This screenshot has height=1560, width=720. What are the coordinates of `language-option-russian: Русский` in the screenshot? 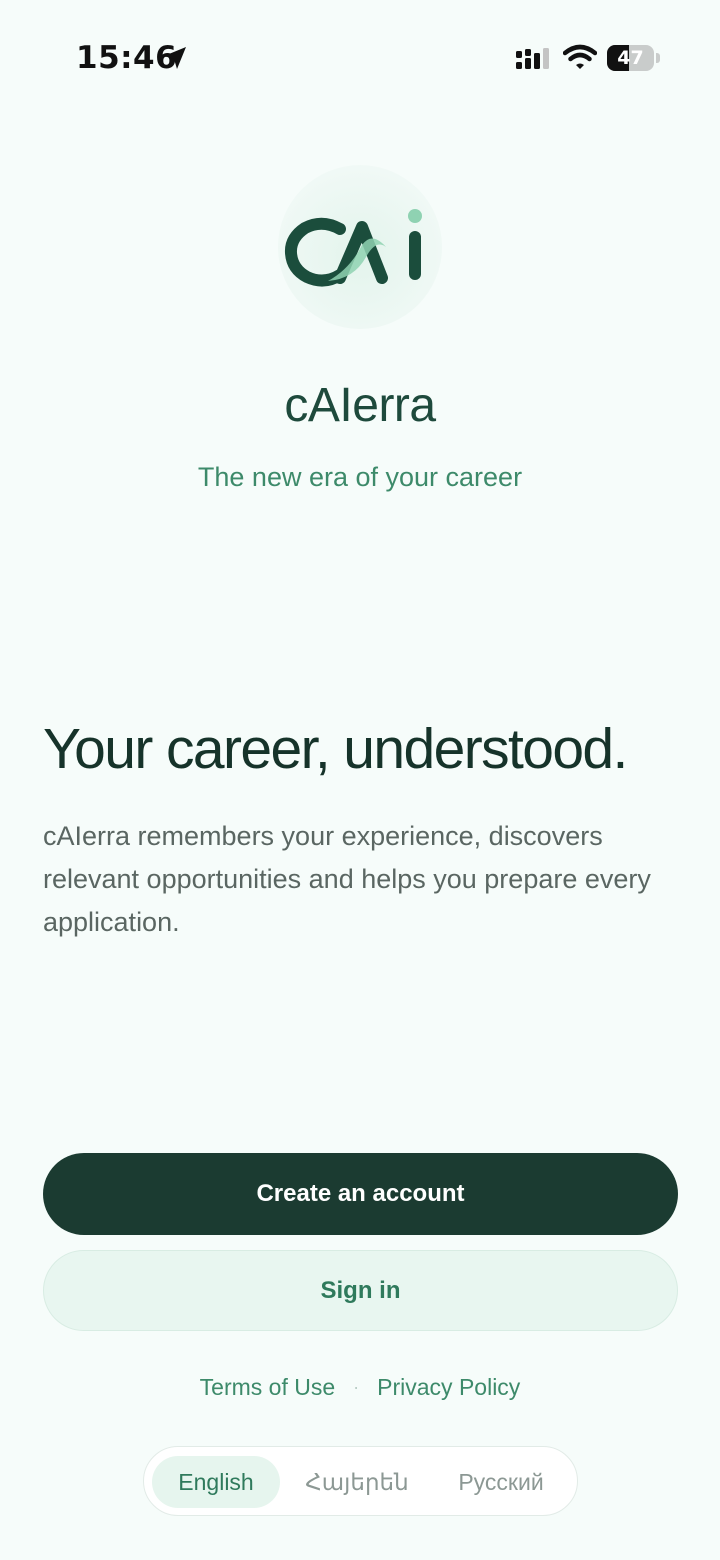 It's located at (501, 1482).